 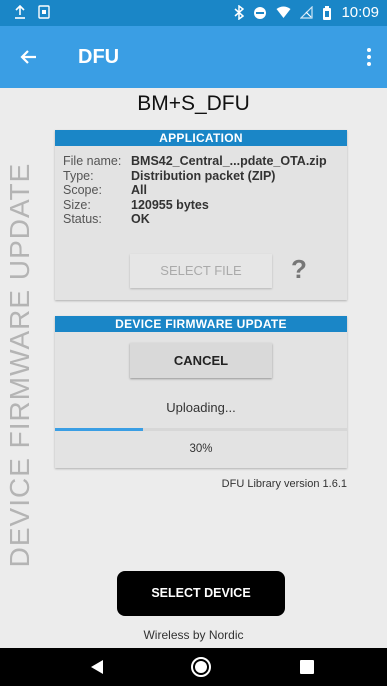 I want to click on info-row-size: Size: 120955 bytes, so click(x=195, y=205).